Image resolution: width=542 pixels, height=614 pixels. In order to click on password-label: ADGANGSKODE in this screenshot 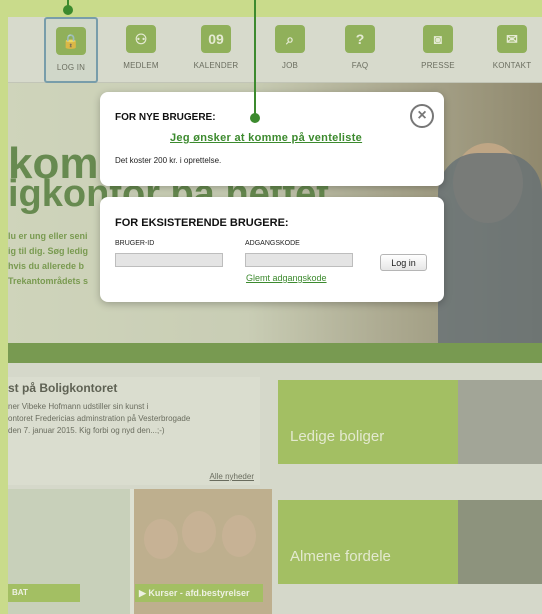, I will do `click(272, 243)`.